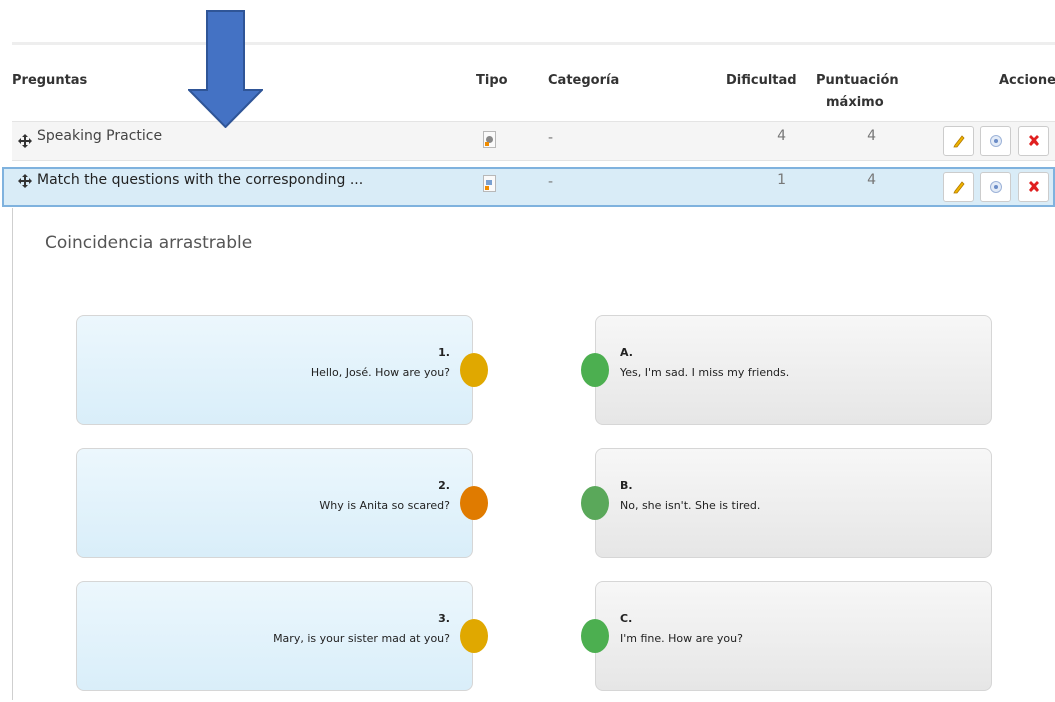 The height and width of the screenshot is (702, 1055). I want to click on top-divider, so click(533, 43).